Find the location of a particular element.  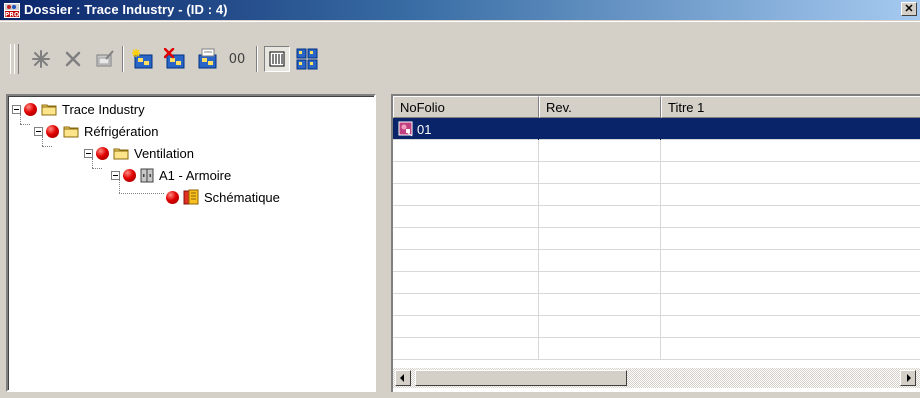

grid-view-icon is located at coordinates (307, 59).